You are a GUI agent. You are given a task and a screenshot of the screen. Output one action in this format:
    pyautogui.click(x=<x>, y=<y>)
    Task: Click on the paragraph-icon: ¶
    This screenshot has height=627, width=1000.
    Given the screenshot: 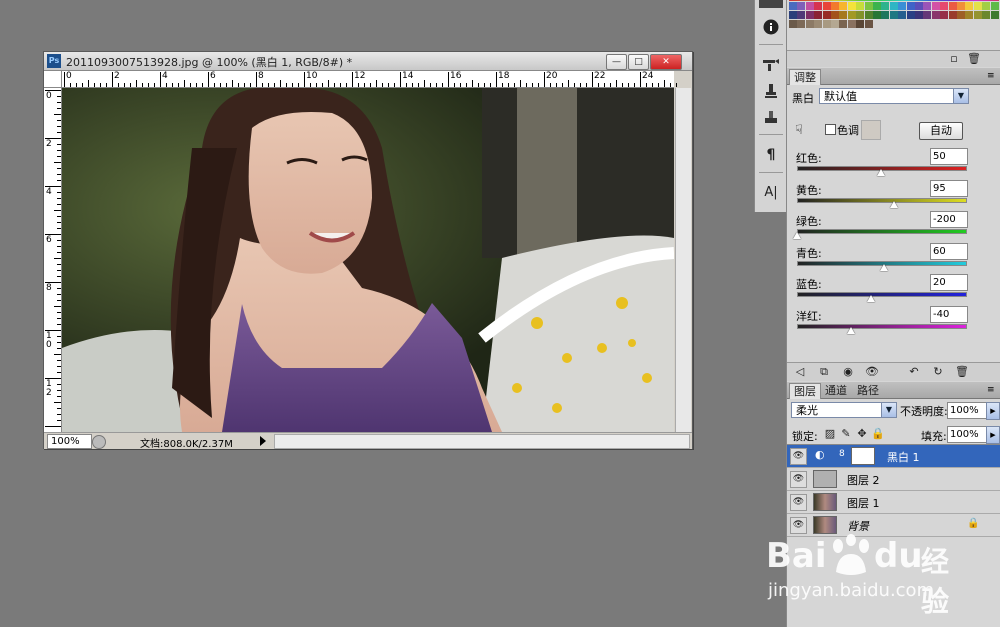 What is the action you would take?
    pyautogui.click(x=771, y=155)
    